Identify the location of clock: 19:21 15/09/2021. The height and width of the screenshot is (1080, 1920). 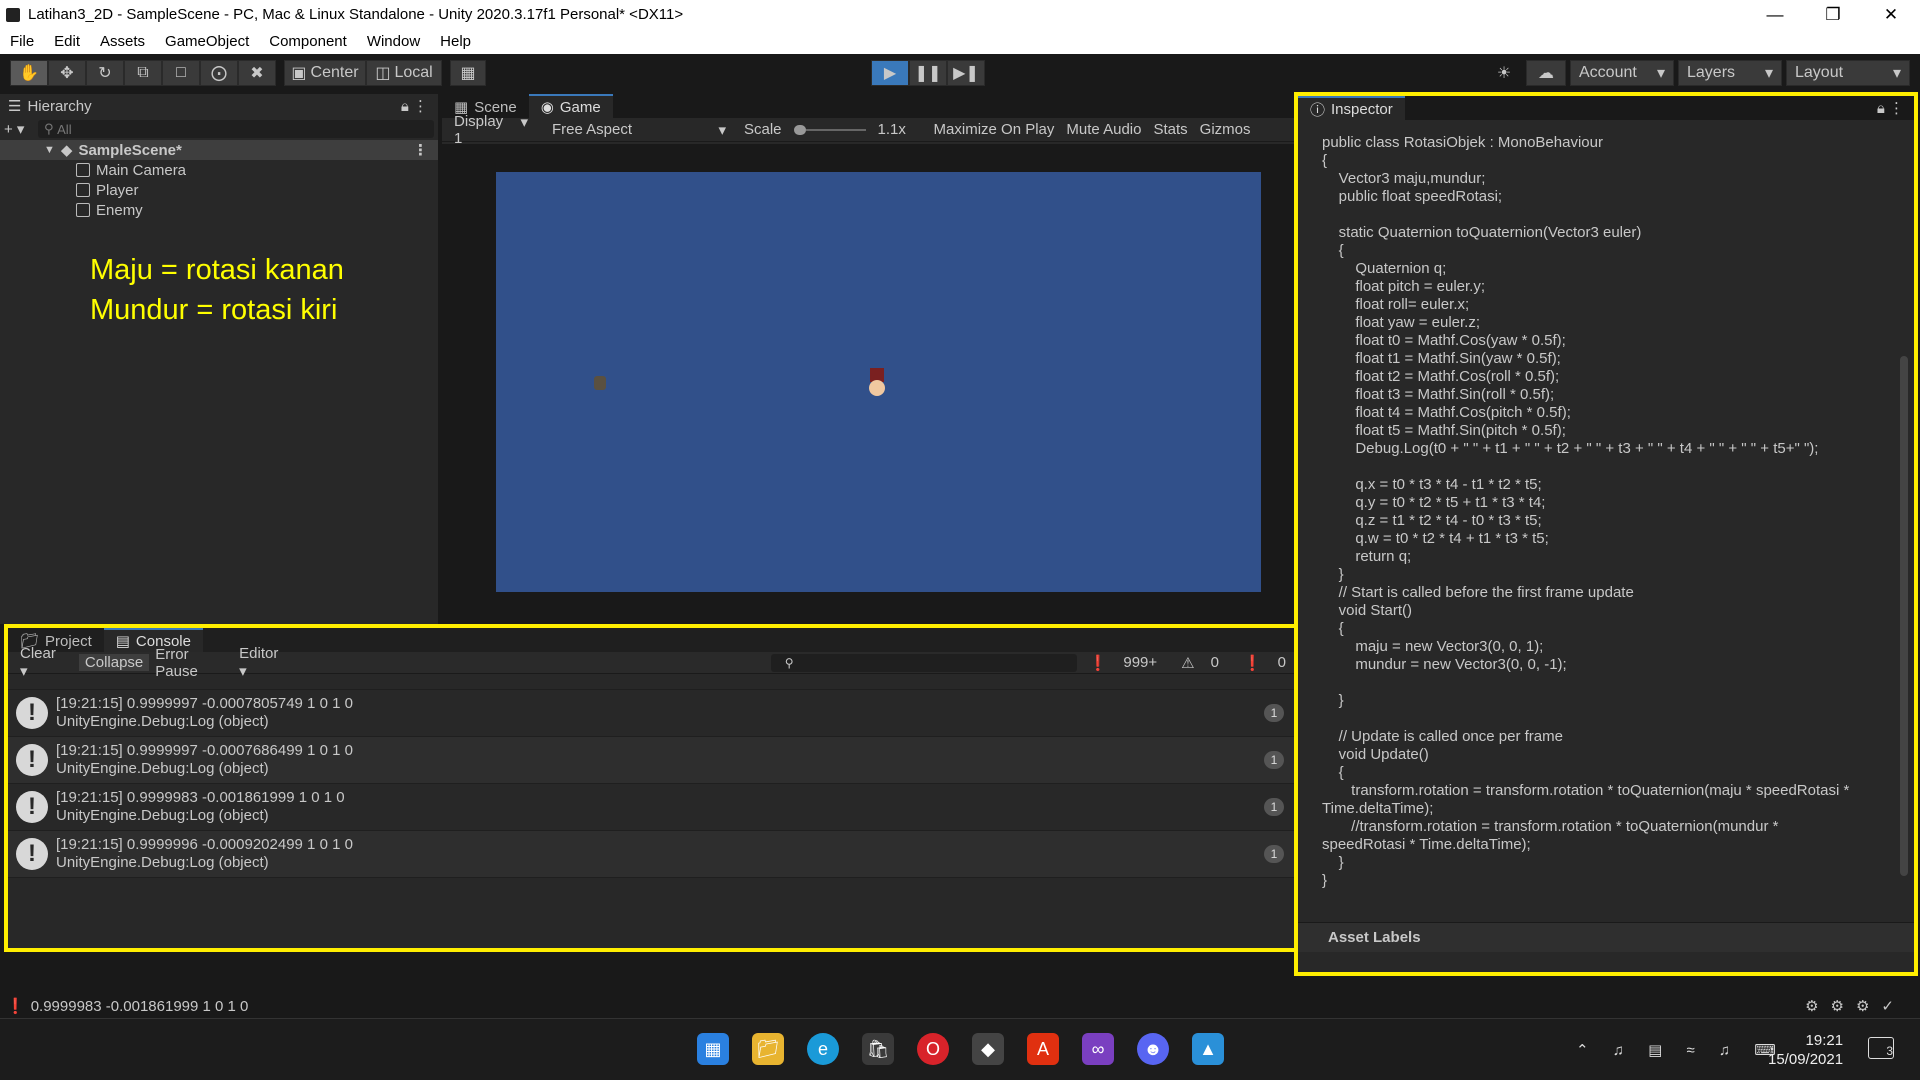
(1805, 1050).